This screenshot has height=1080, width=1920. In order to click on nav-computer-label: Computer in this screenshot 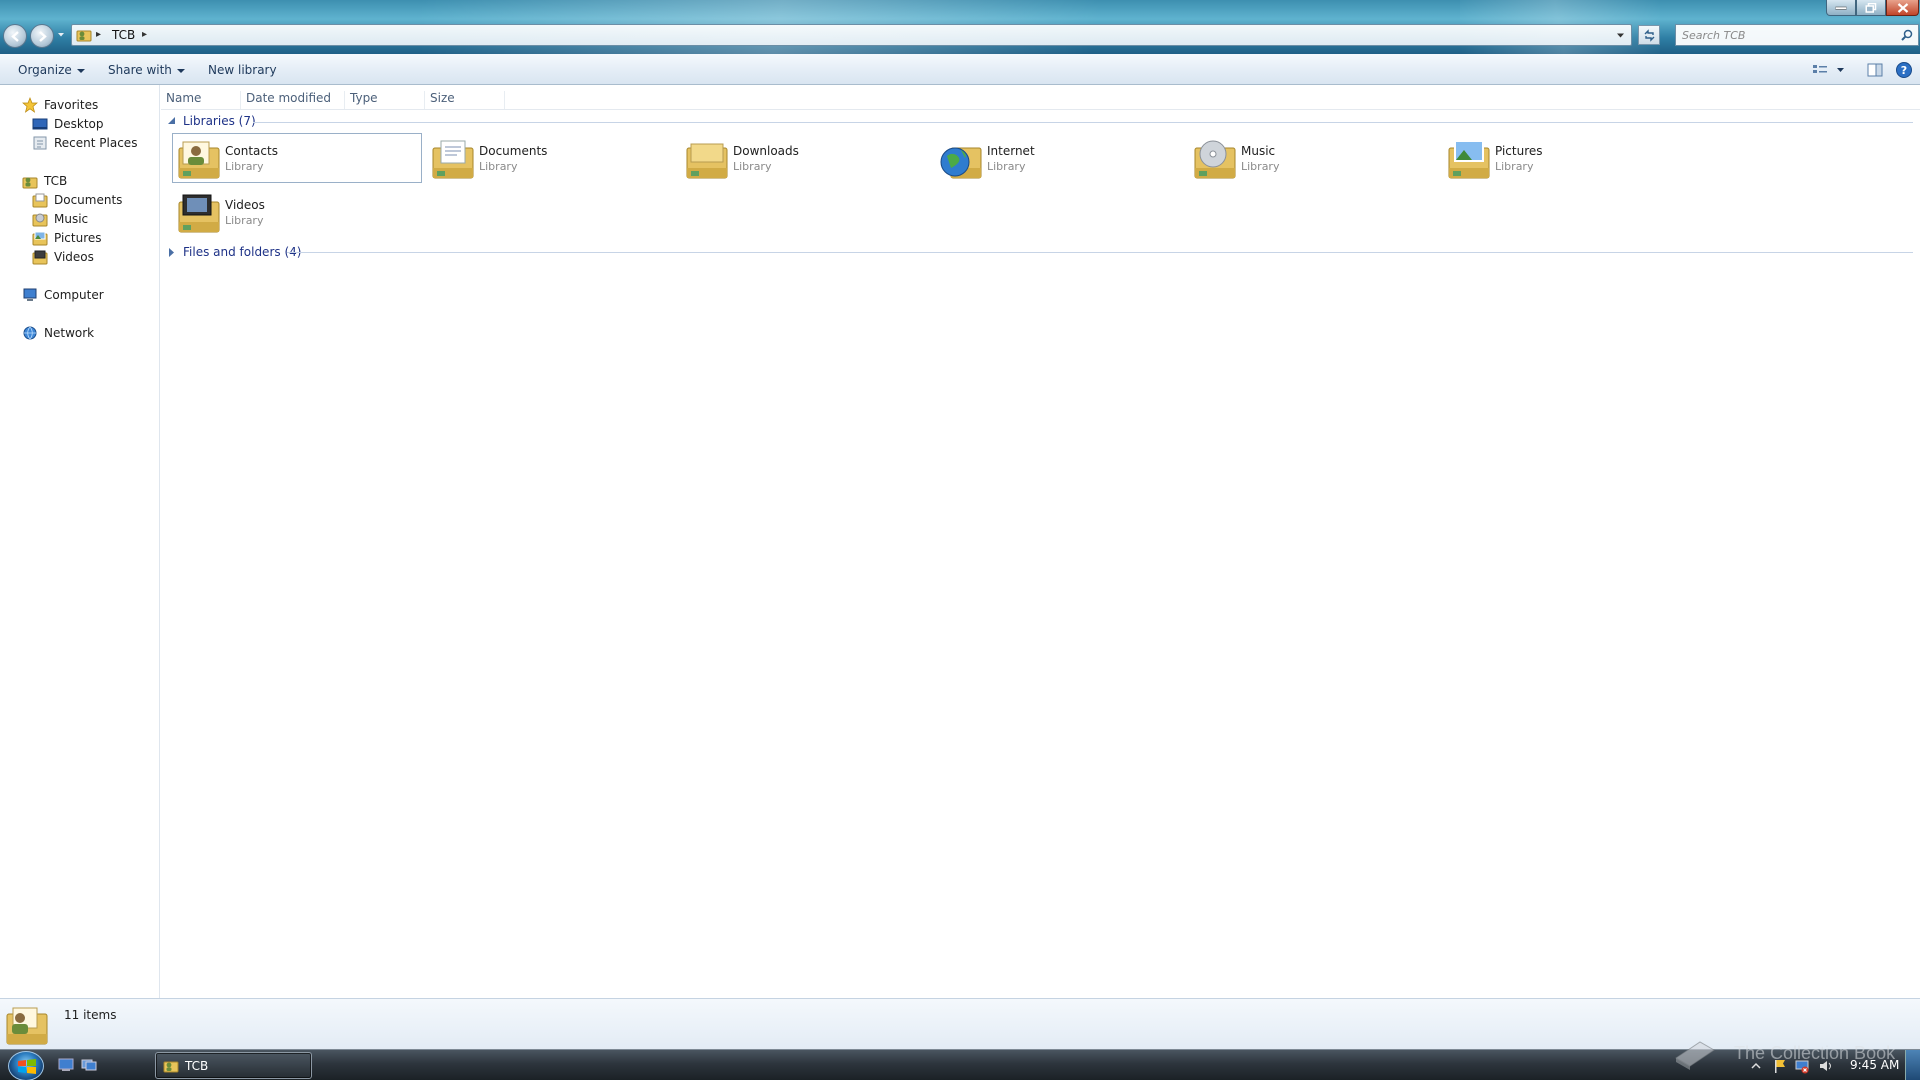, I will do `click(74, 295)`.